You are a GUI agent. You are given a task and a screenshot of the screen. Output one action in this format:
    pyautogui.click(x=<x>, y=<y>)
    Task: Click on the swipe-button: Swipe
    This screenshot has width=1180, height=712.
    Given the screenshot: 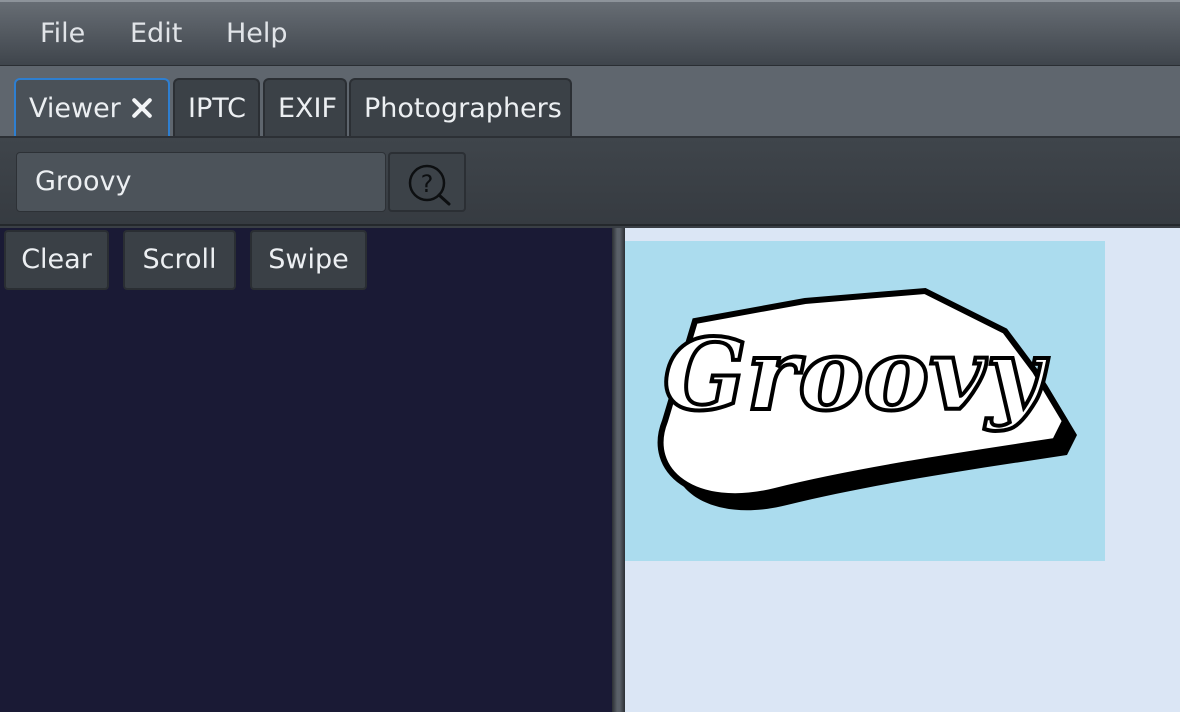 What is the action you would take?
    pyautogui.click(x=308, y=260)
    